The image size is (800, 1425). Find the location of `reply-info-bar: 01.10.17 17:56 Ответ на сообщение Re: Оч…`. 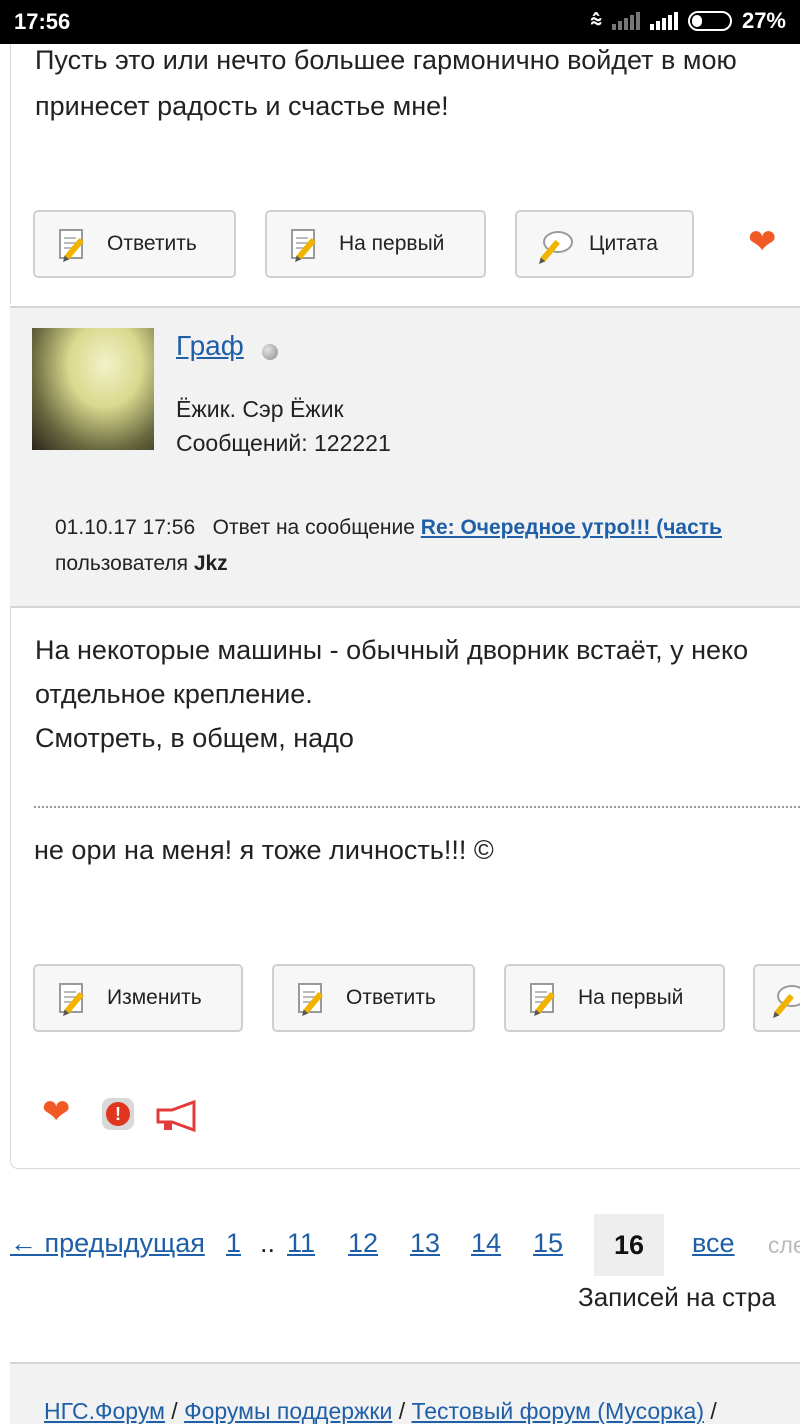

reply-info-bar: 01.10.17 17:56 Ответ на сообщение Re: Оч… is located at coordinates (405, 550).